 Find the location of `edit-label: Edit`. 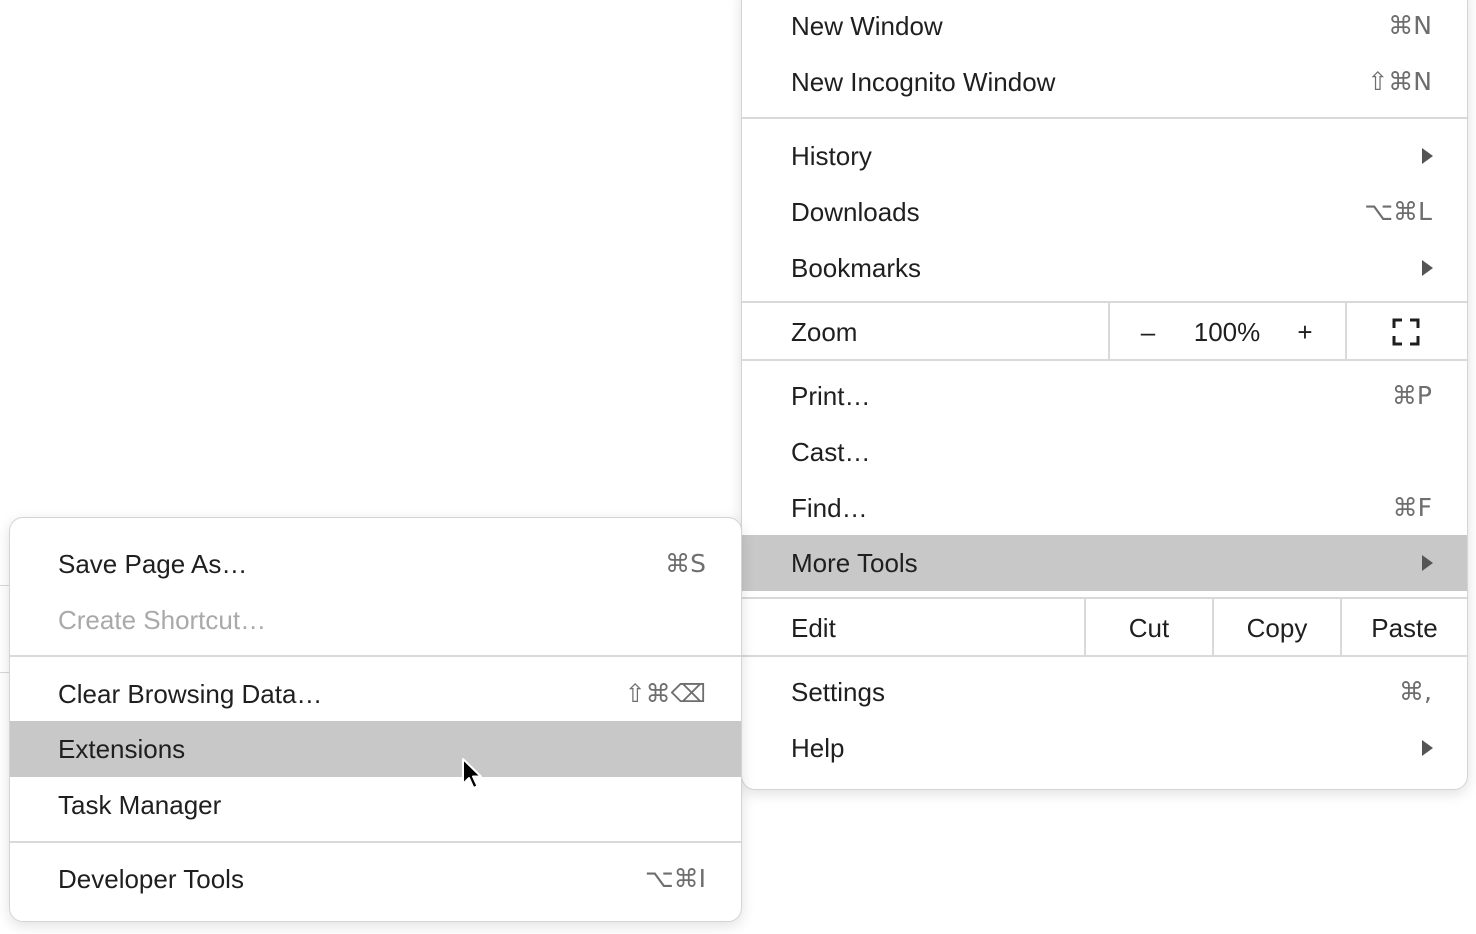

edit-label: Edit is located at coordinates (813, 628).